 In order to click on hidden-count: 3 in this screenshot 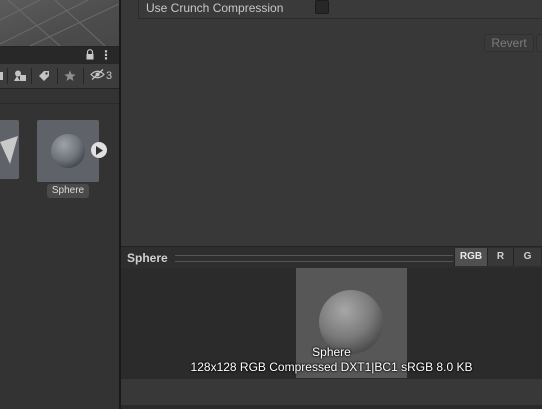, I will do `click(109, 76)`.